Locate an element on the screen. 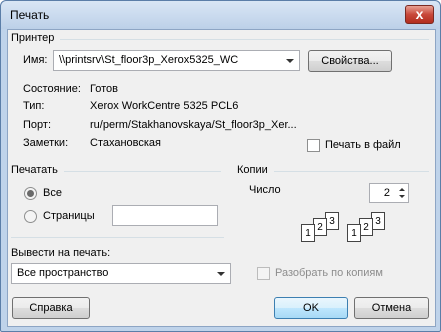 This screenshot has width=441, height=332. status-value: Готов is located at coordinates (104, 89).